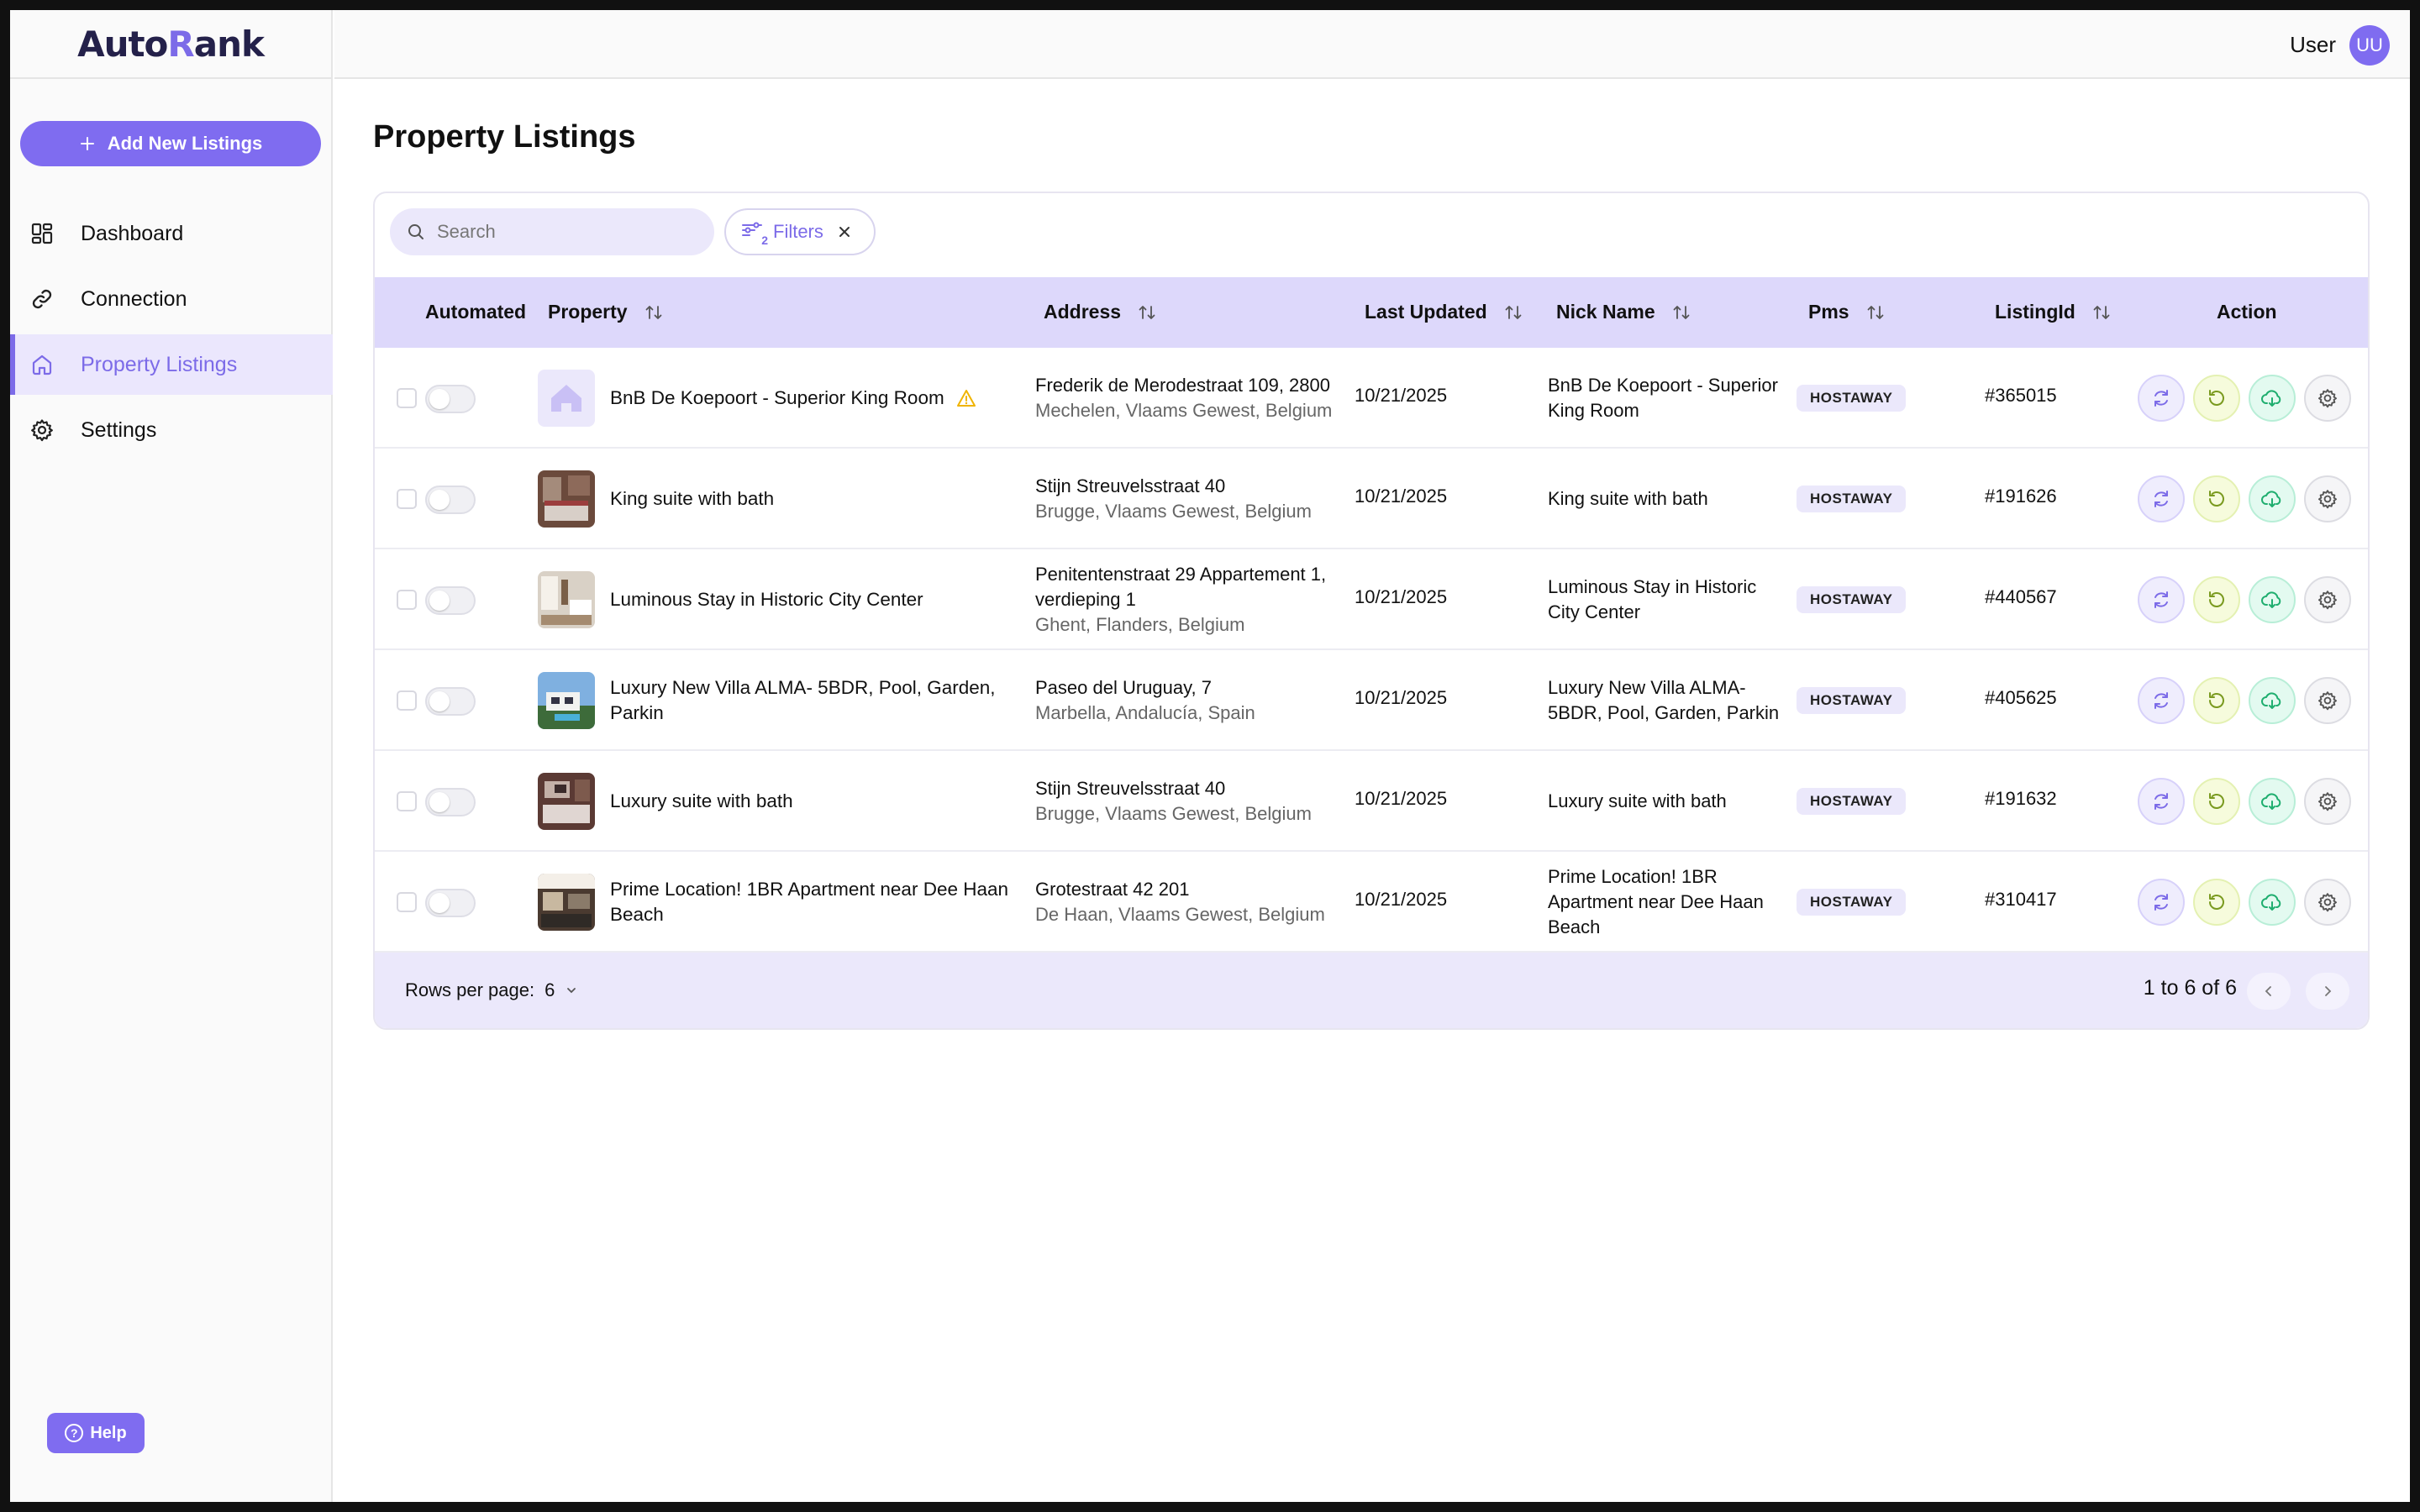 The height and width of the screenshot is (1512, 2420). I want to click on property-name: King suite with bath, so click(828, 499).